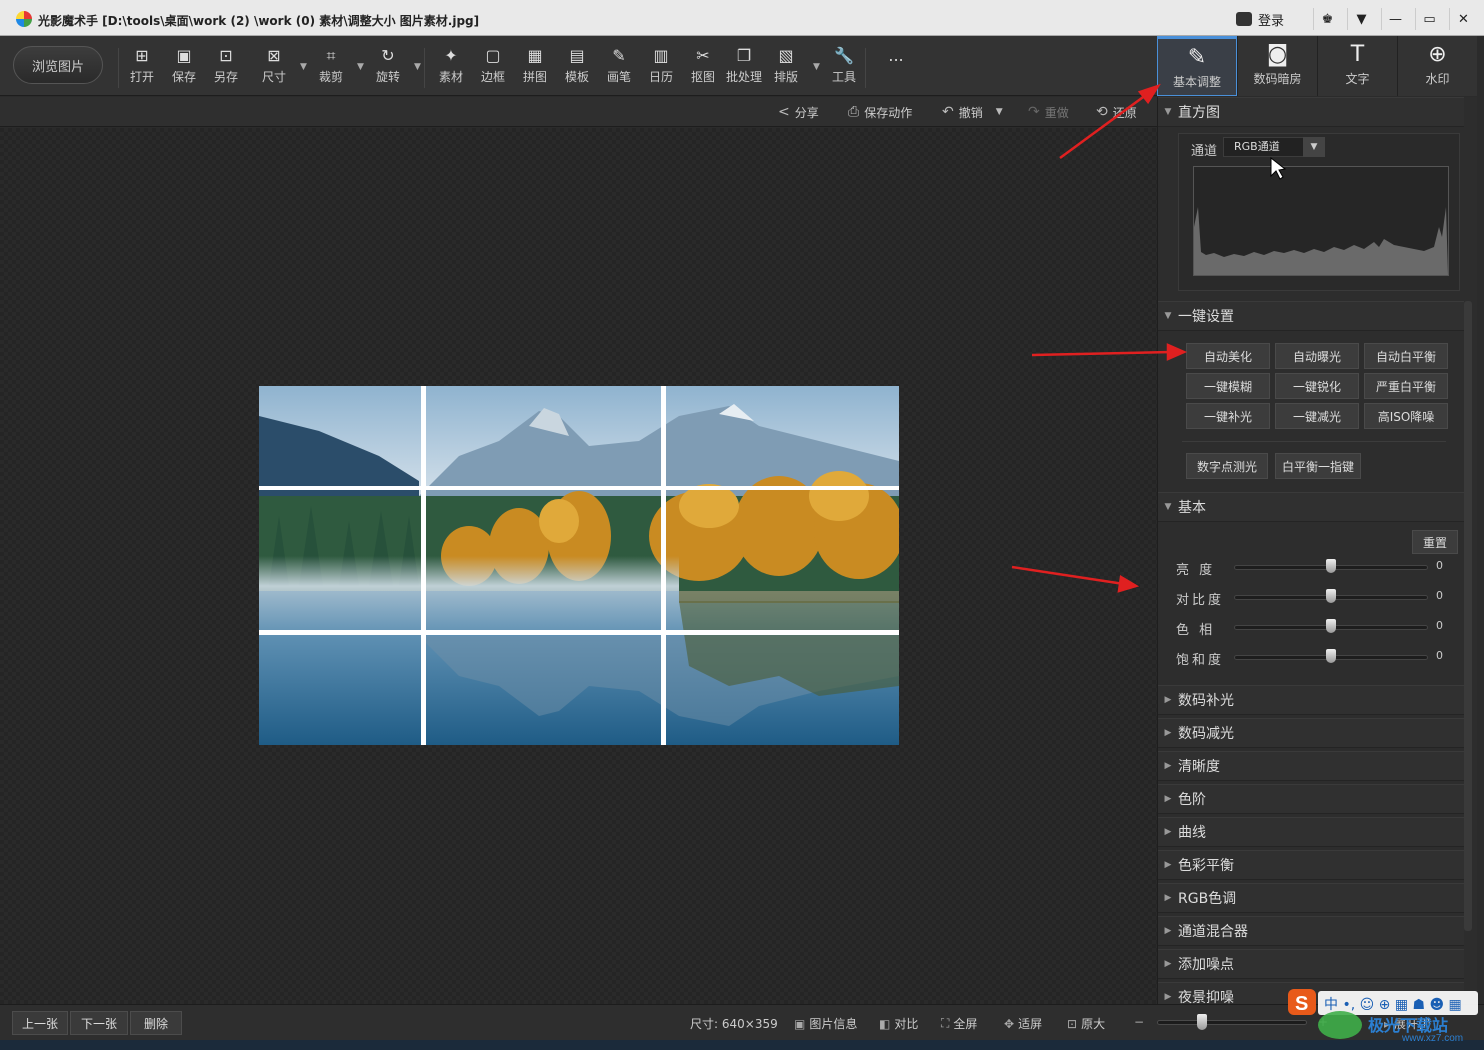 This screenshot has width=1484, height=1050. Describe the element at coordinates (1311, 799) in the screenshot. I see `collapsed-section-header: ▶ 色阶` at that location.